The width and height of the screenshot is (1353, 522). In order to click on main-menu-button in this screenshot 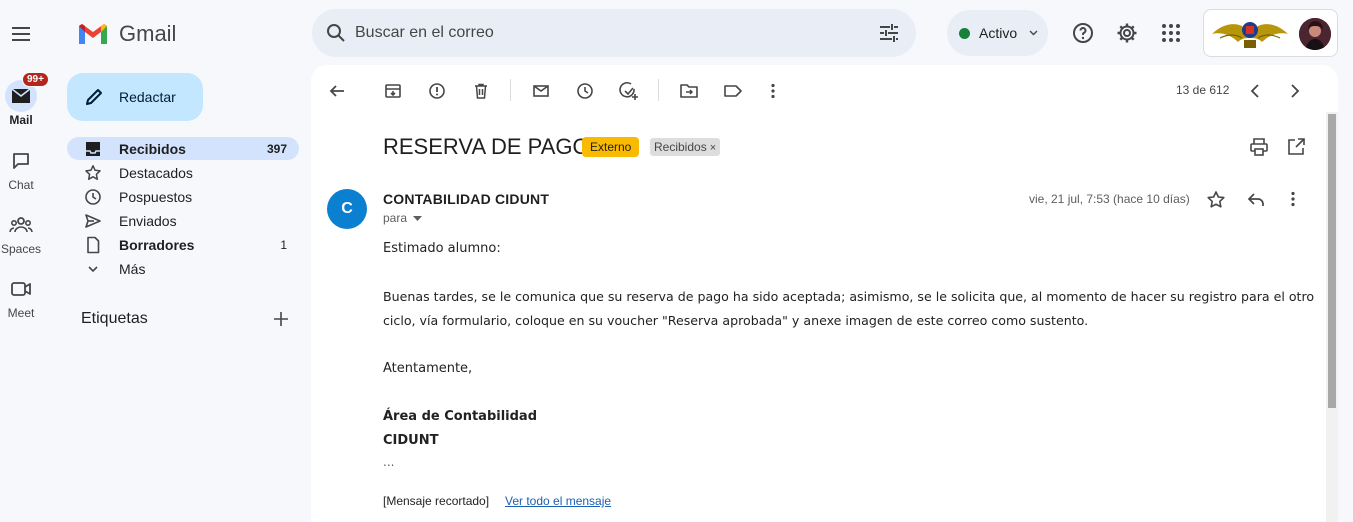, I will do `click(21, 34)`.